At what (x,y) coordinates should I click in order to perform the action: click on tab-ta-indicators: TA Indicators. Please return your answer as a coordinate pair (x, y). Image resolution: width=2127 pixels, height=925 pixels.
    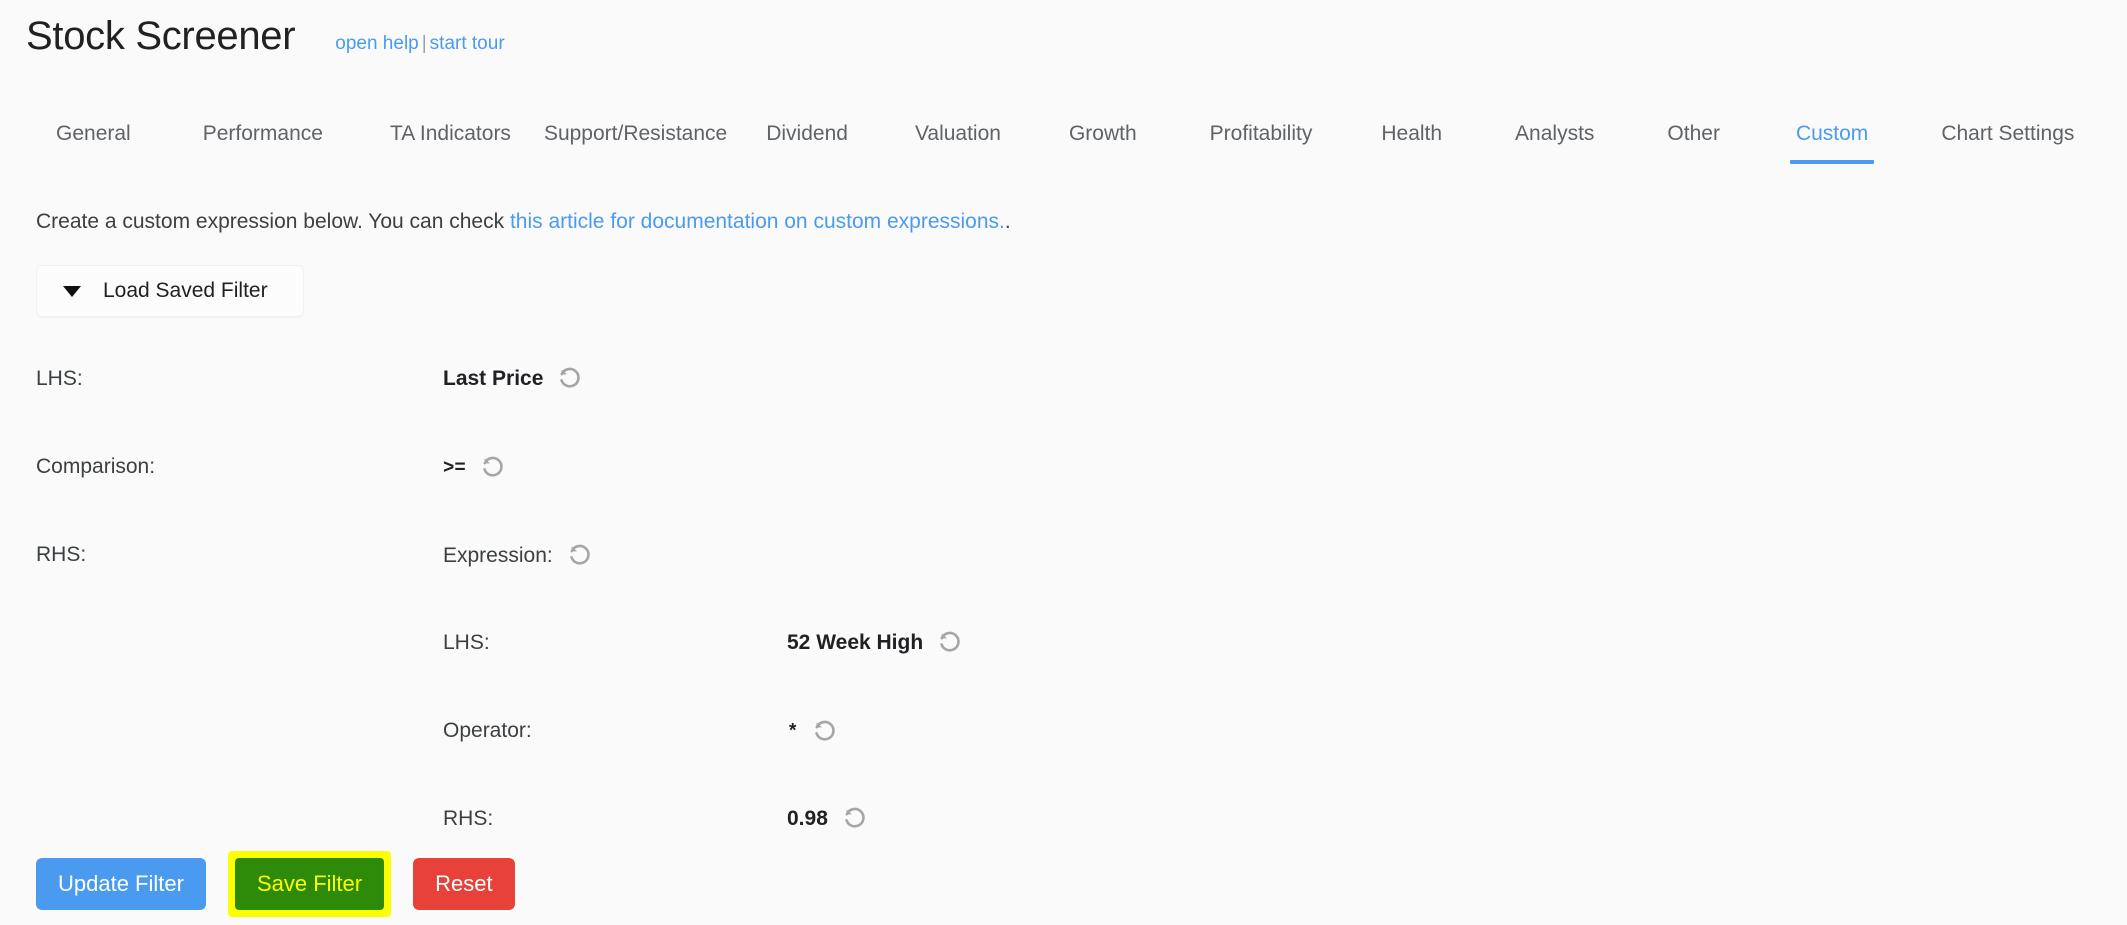
    Looking at the image, I should click on (450, 143).